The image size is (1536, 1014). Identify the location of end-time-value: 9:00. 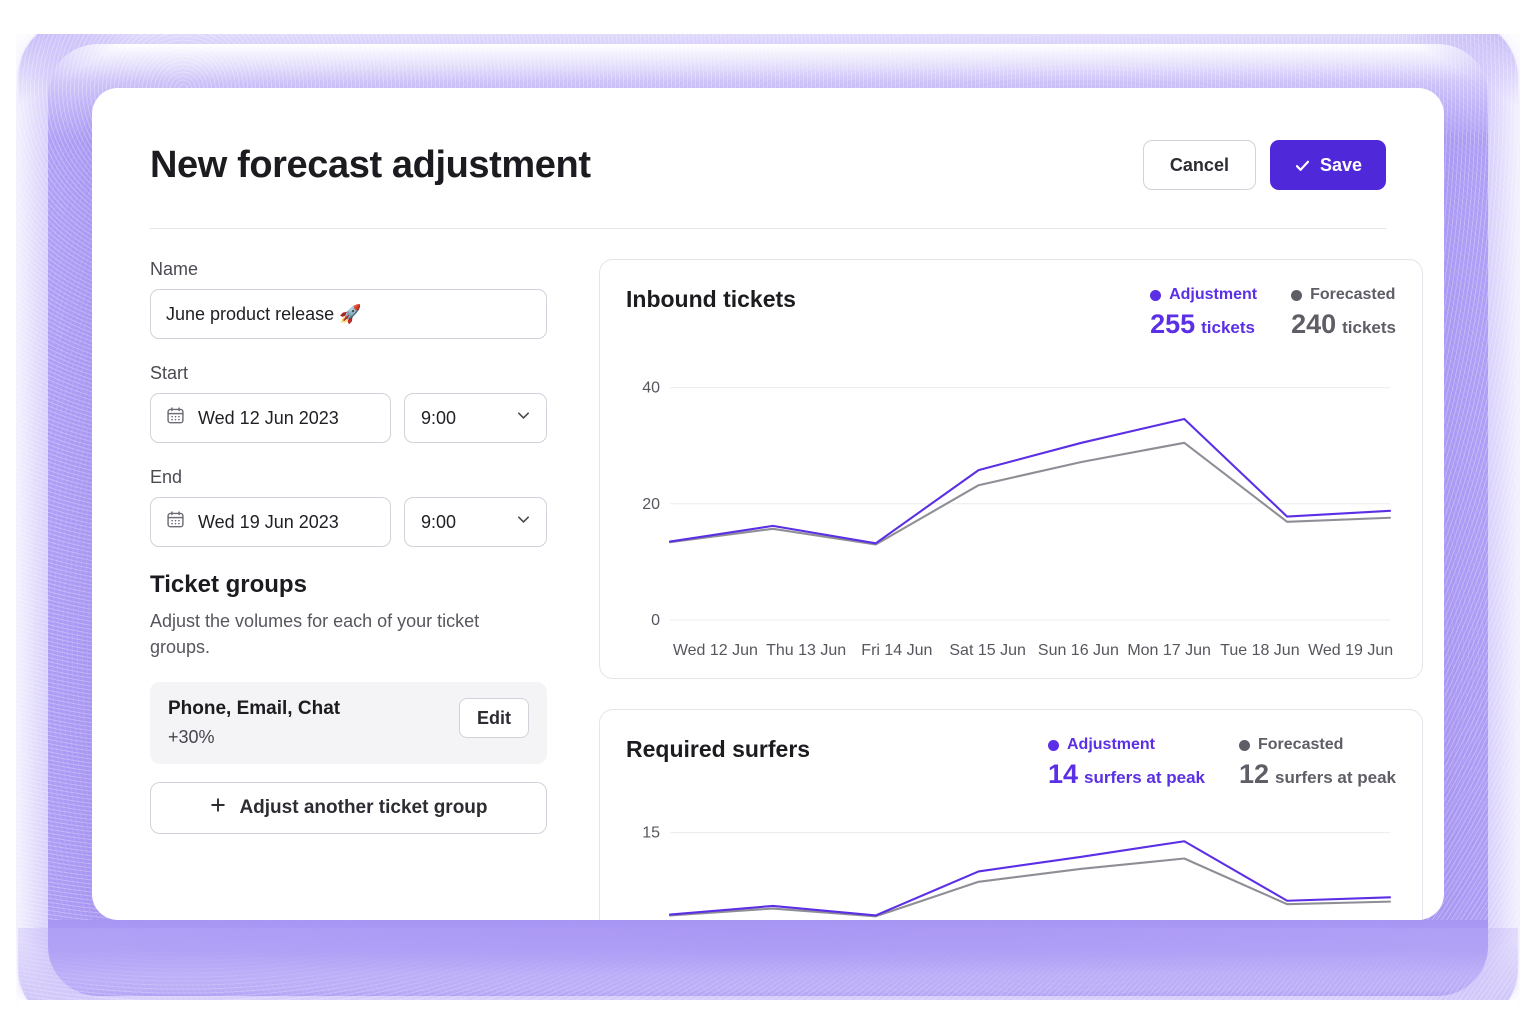
(439, 521).